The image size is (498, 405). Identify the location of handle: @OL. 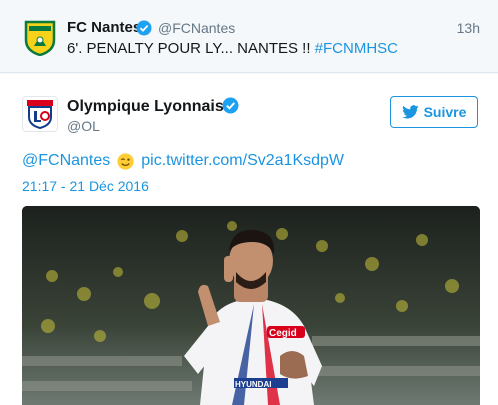
(83, 126).